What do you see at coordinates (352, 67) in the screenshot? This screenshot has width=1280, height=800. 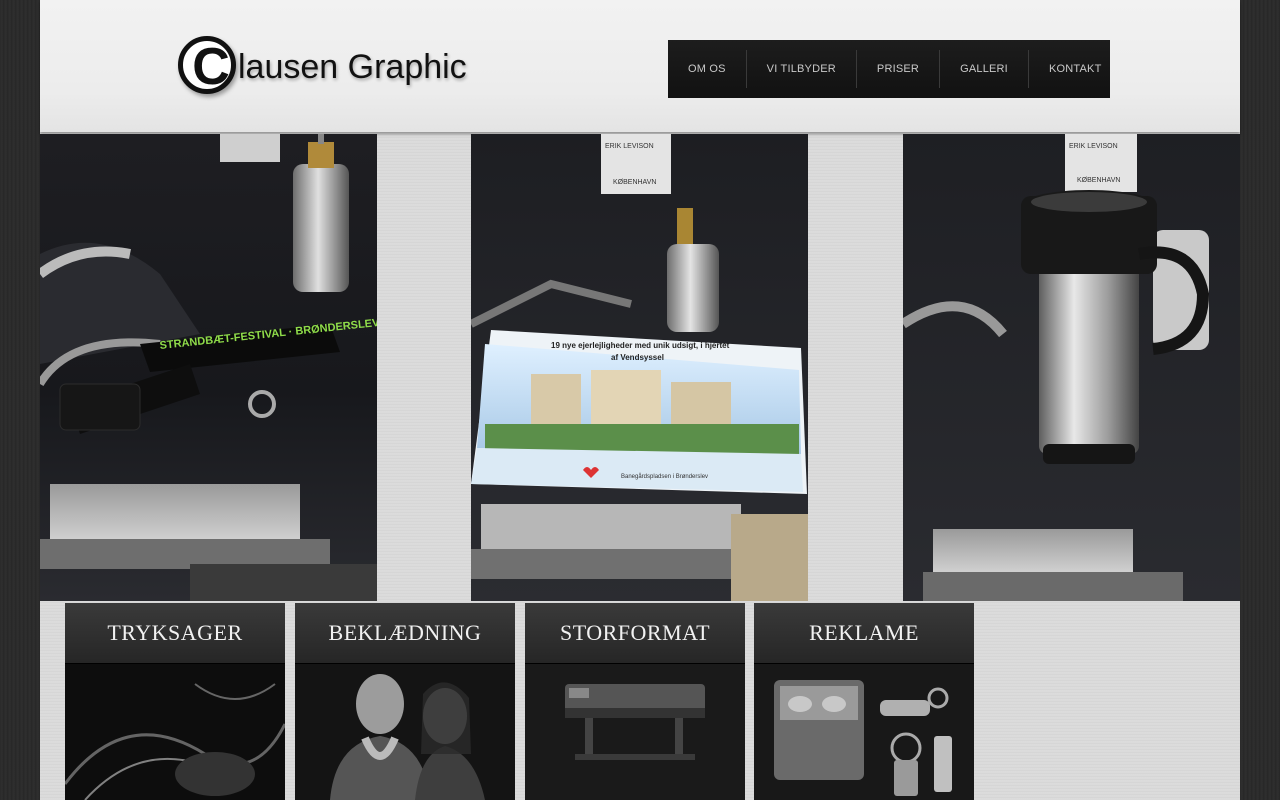 I see `logo-text: lausen Graphic` at bounding box center [352, 67].